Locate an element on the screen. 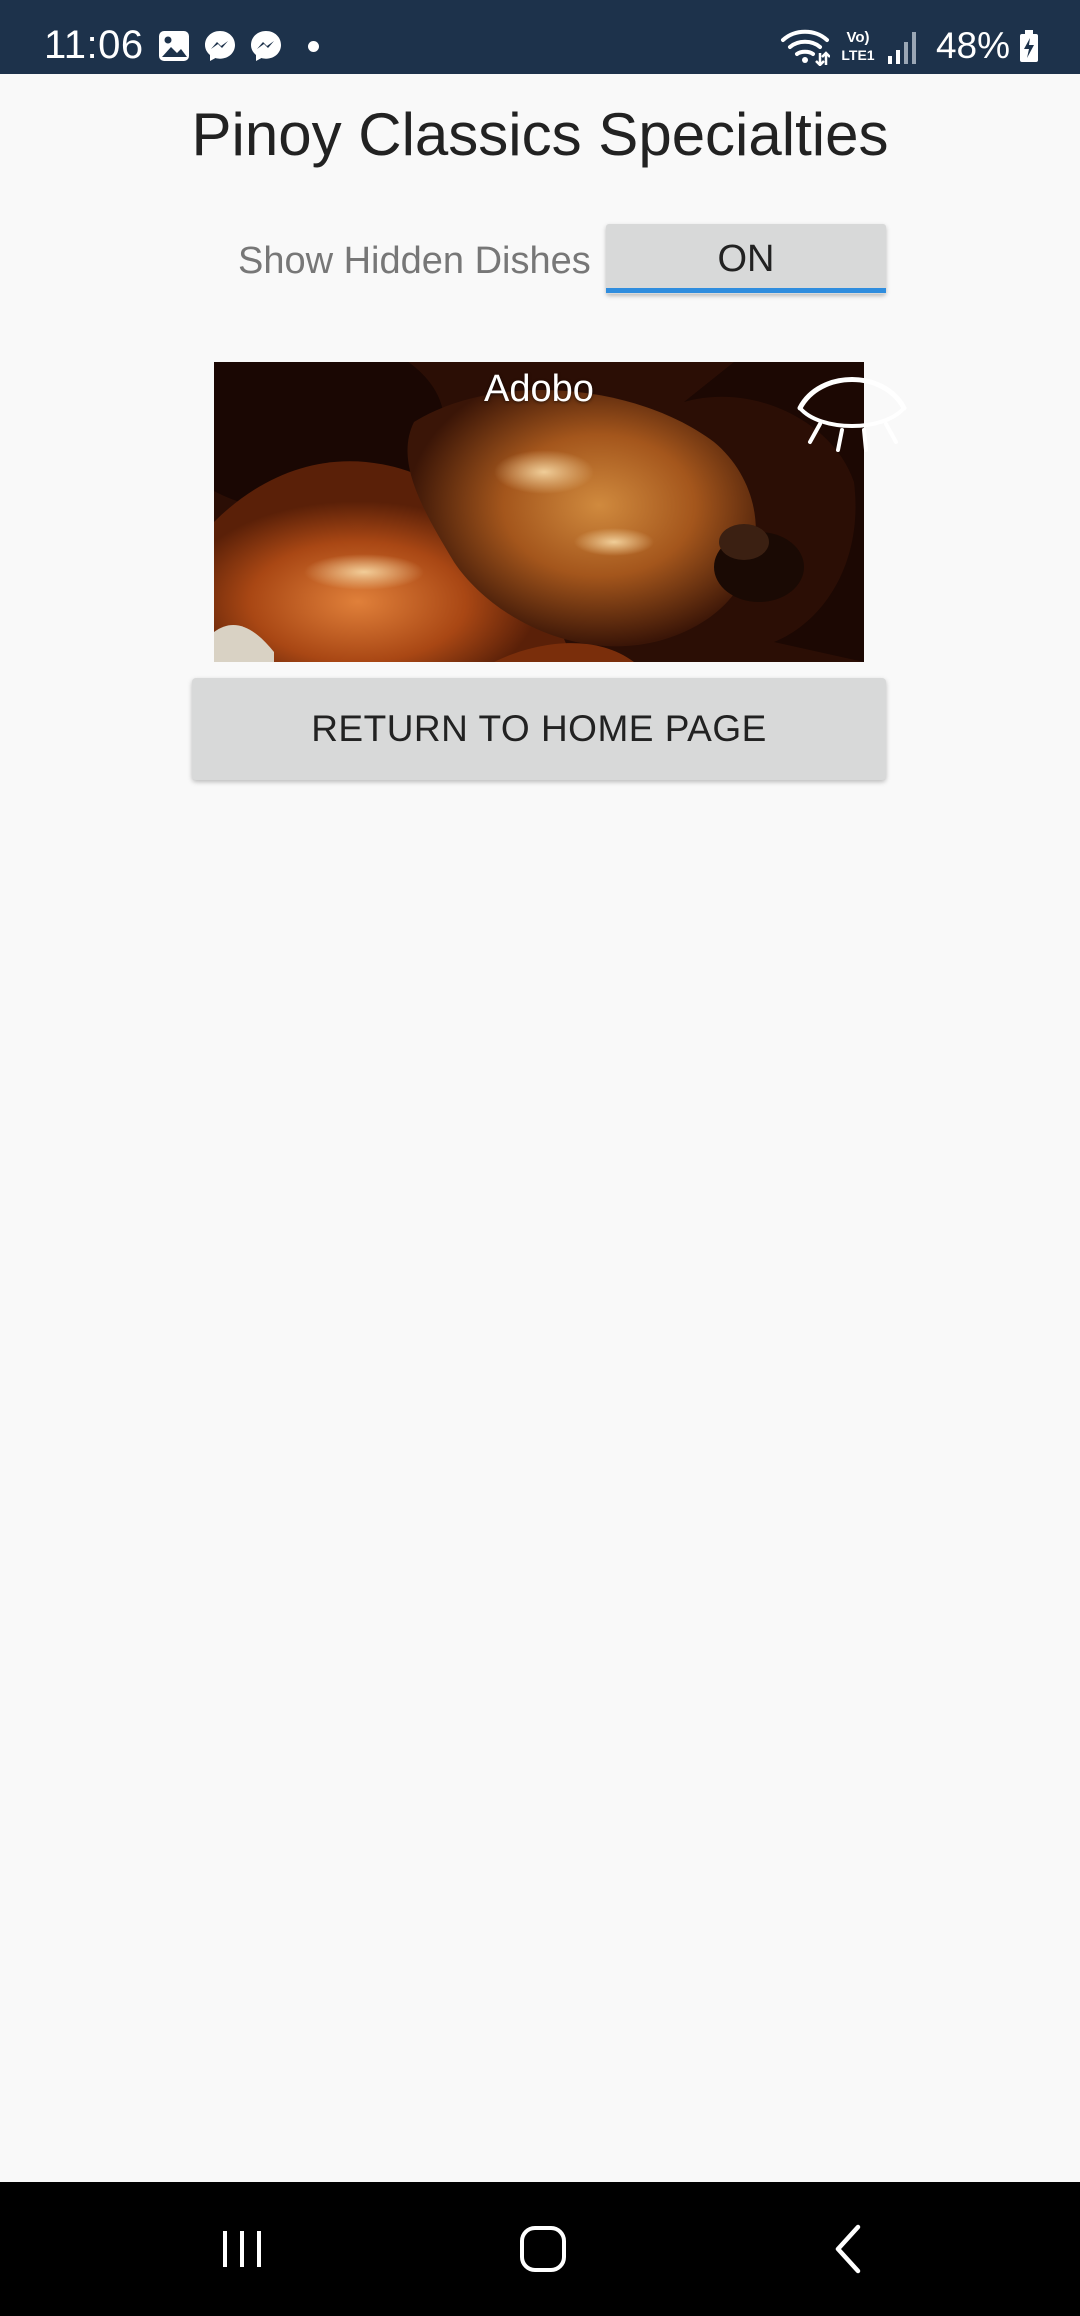 The width and height of the screenshot is (1080, 2316). page-title: Pinoy Classics Specialties is located at coordinates (540, 134).